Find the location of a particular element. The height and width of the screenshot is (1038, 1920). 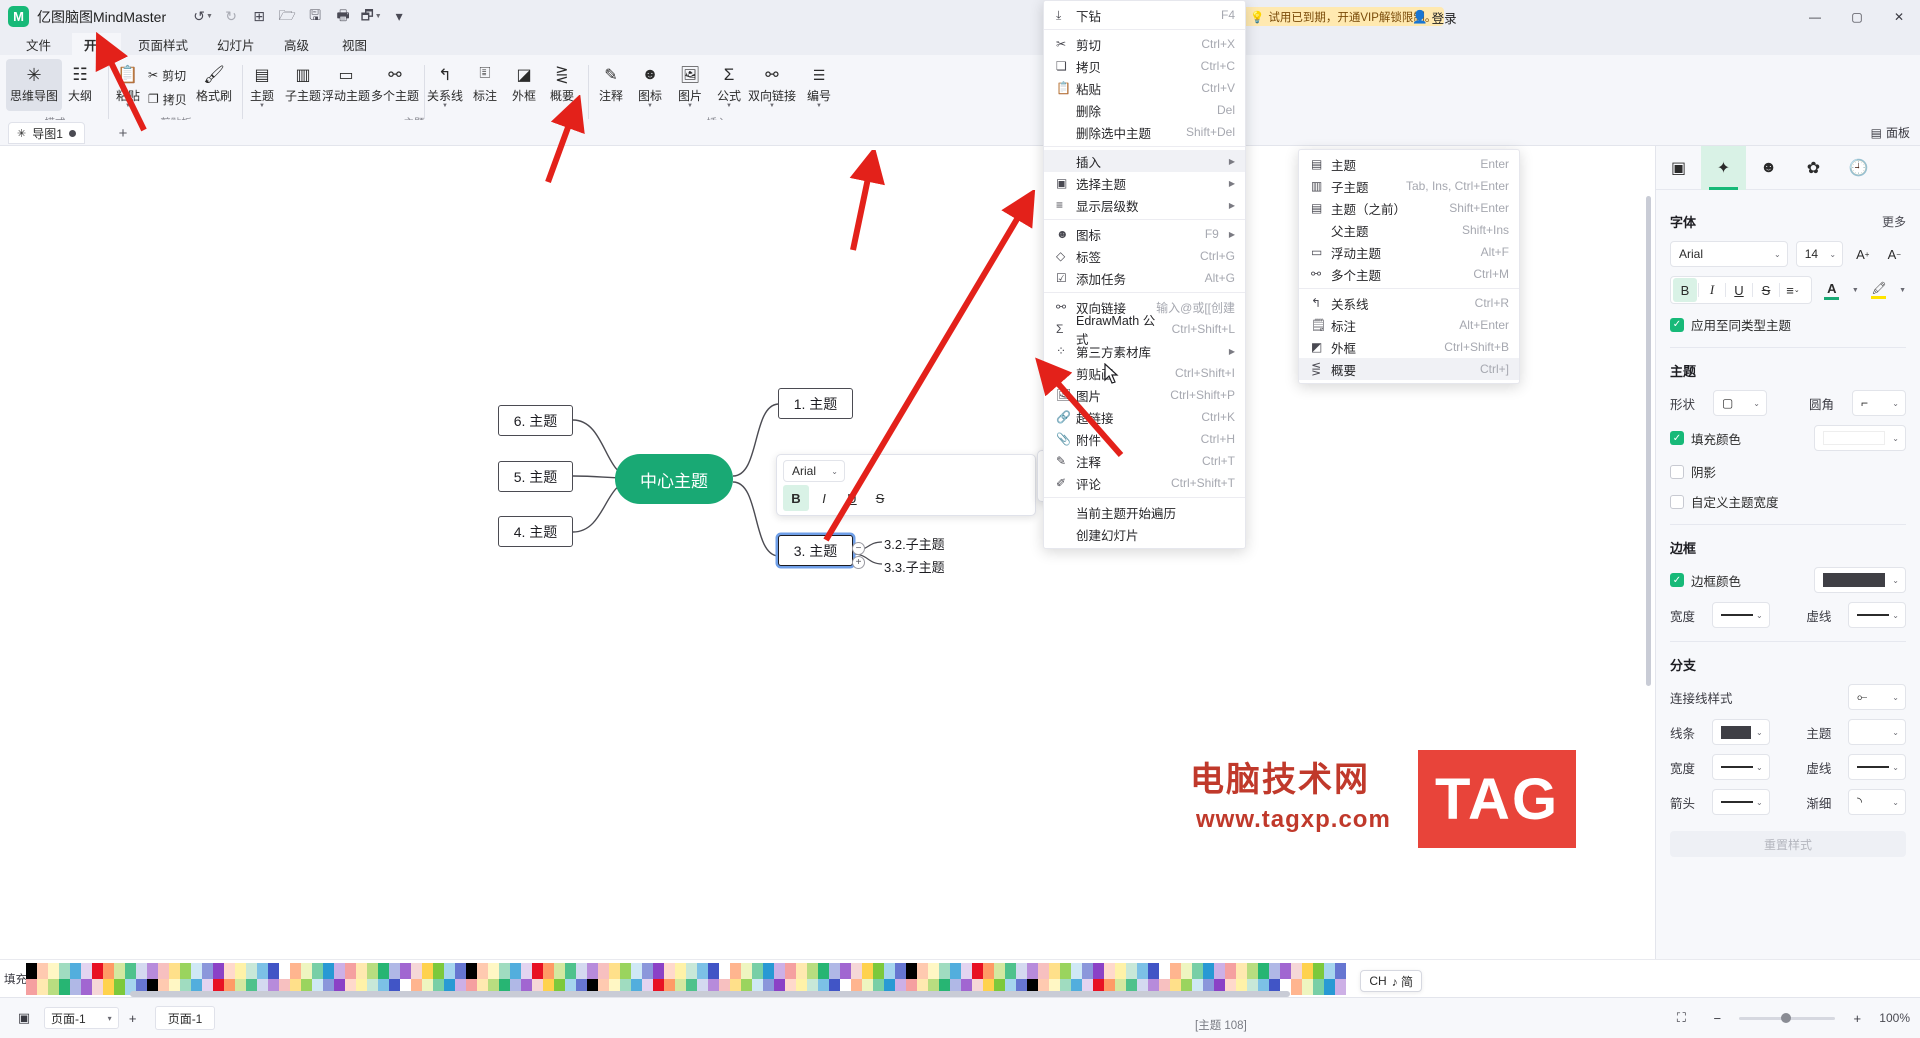

context-menu-item: 🖼 图片 Ctrl+Shift+P is located at coordinates (1144, 395).